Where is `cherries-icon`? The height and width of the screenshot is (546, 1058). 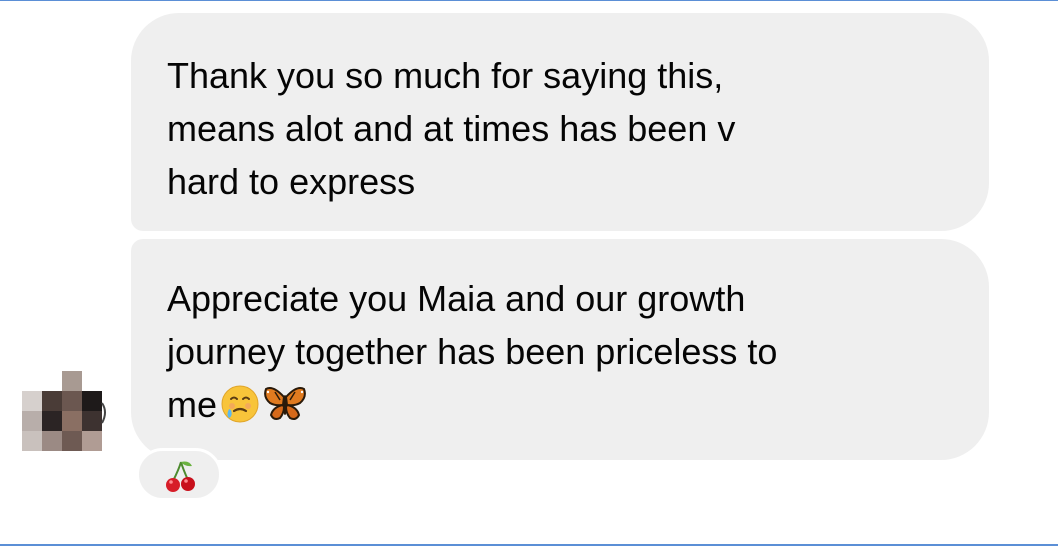 cherries-icon is located at coordinates (180, 476).